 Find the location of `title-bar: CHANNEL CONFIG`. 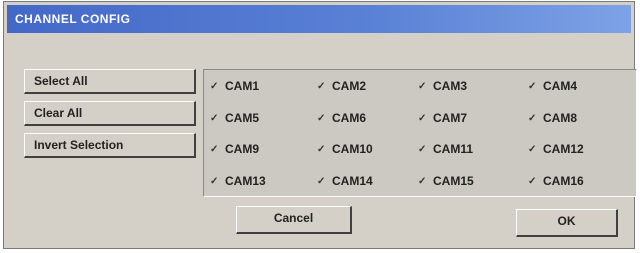

title-bar: CHANNEL CONFIG is located at coordinates (319, 19).